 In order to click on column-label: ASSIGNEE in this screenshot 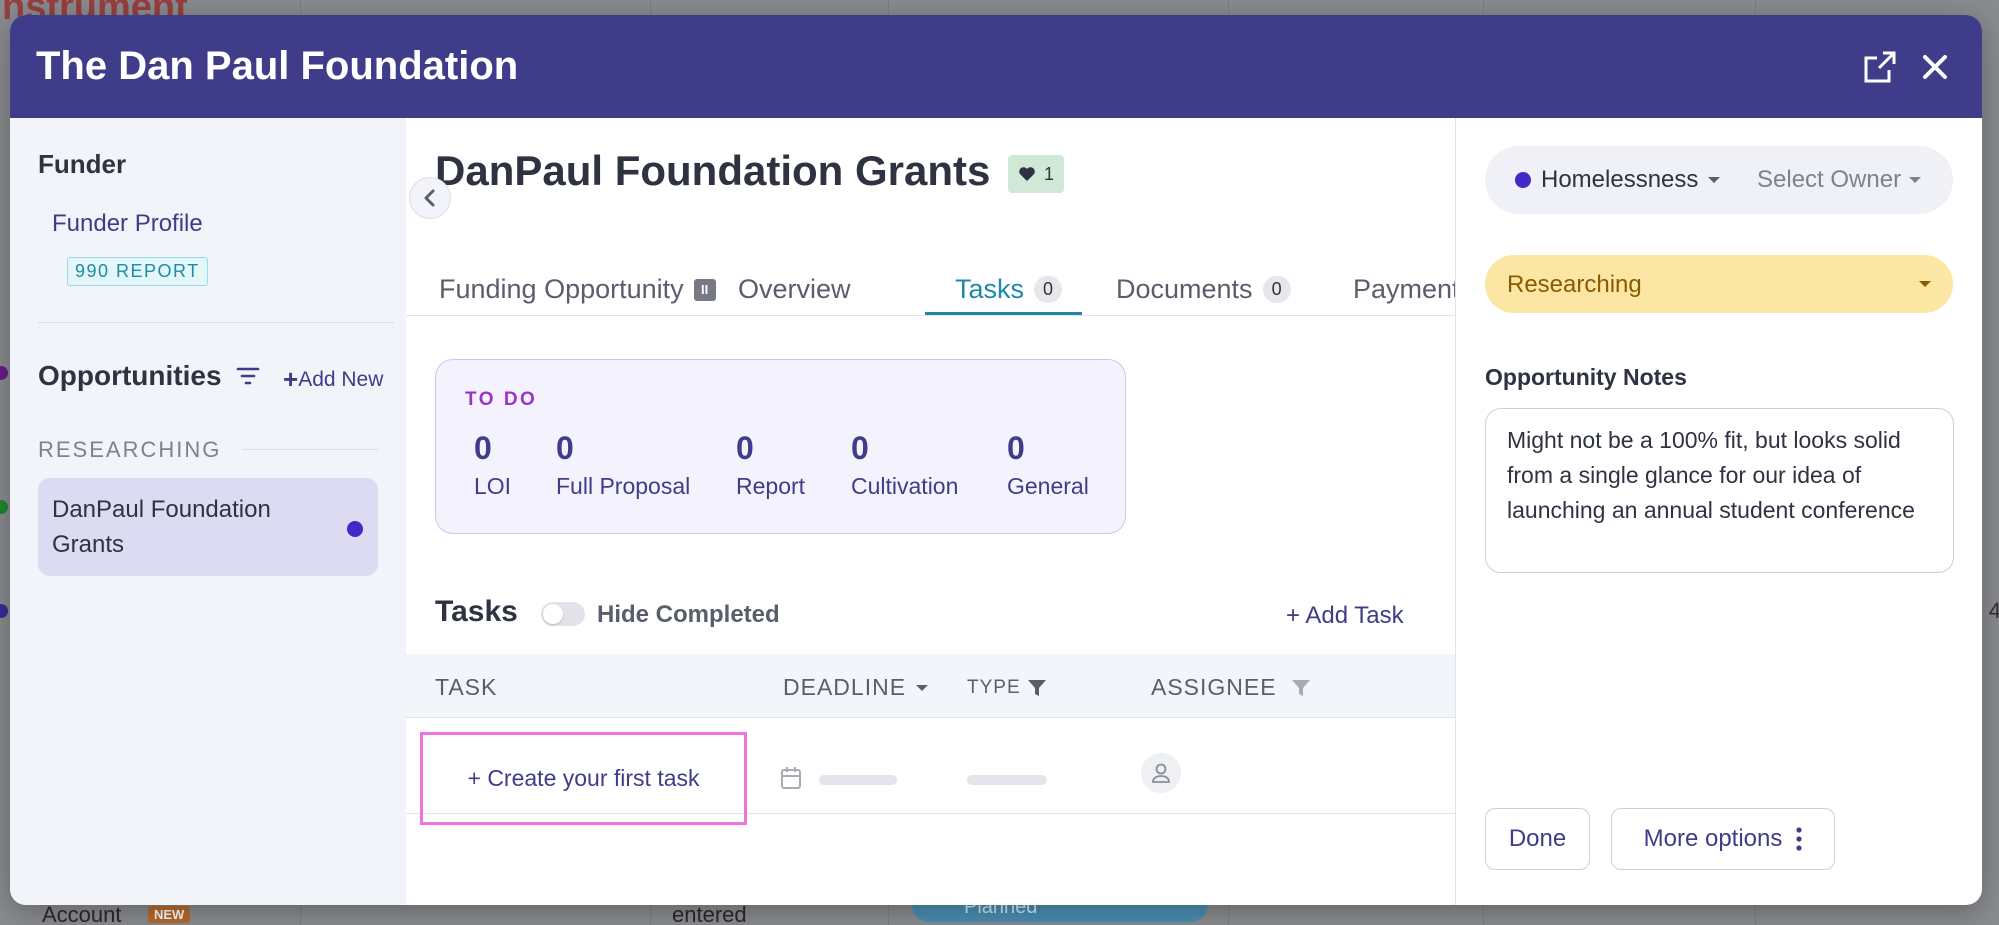, I will do `click(1214, 687)`.